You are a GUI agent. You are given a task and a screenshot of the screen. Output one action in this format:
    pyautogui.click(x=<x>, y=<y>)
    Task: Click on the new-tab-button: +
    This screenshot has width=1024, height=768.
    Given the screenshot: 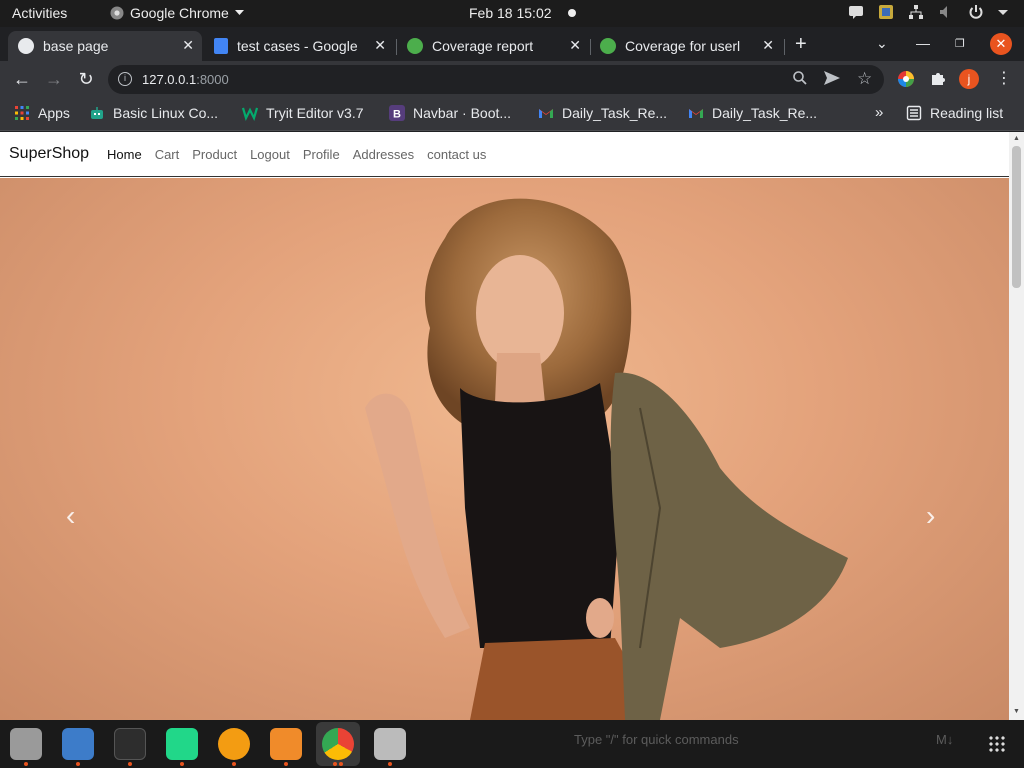 What is the action you would take?
    pyautogui.click(x=801, y=44)
    